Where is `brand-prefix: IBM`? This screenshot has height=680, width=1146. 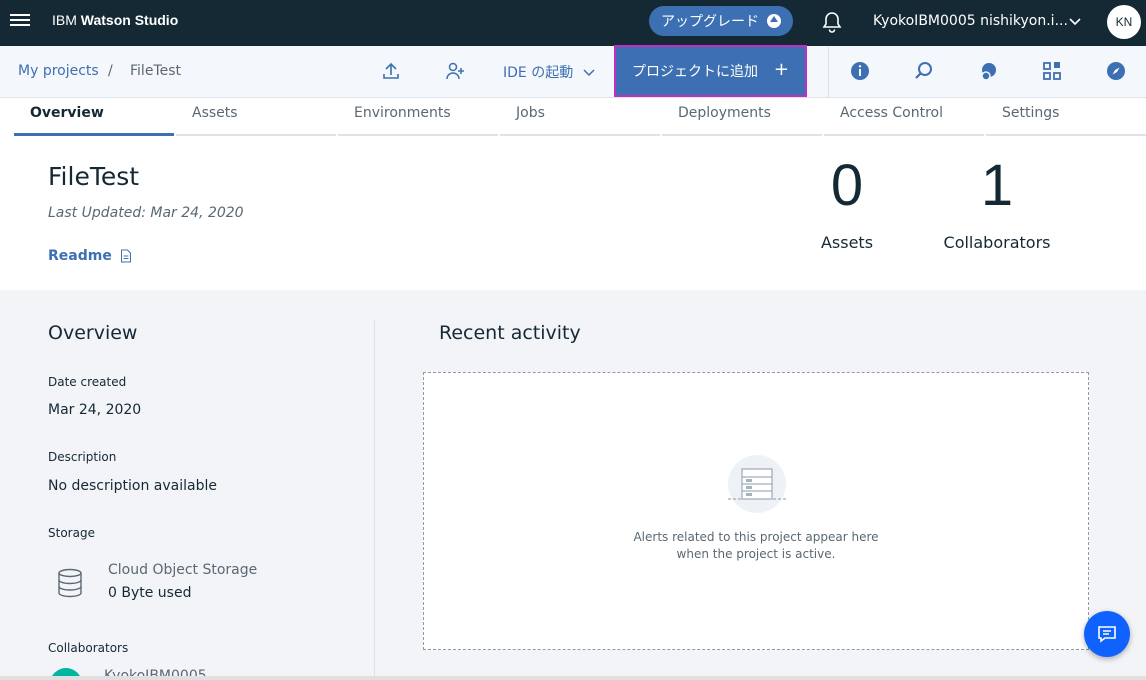 brand-prefix: IBM is located at coordinates (64, 20).